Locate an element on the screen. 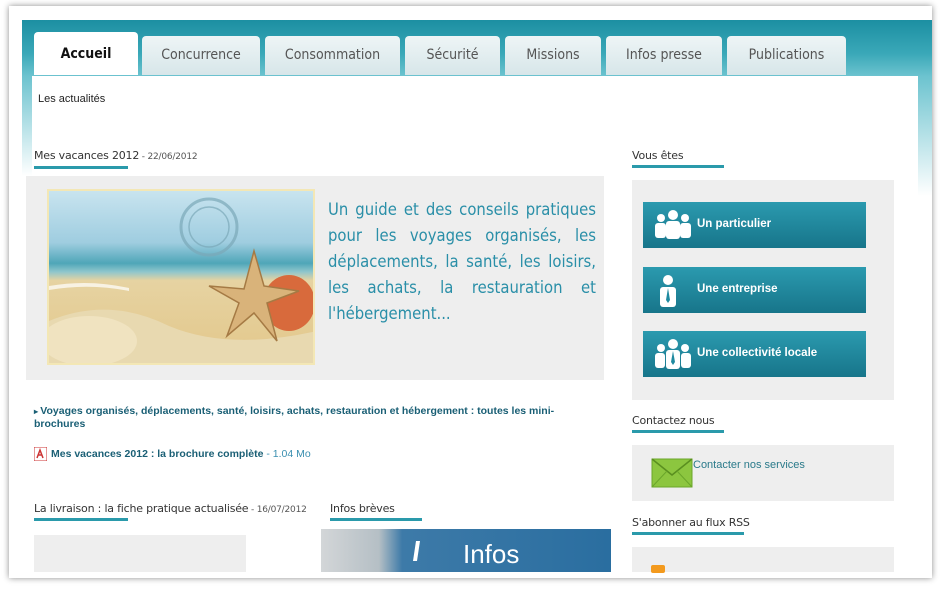 Image resolution: width=941 pixels, height=589 pixels. rss-title: S'abonner au flux RSS is located at coordinates (691, 522).